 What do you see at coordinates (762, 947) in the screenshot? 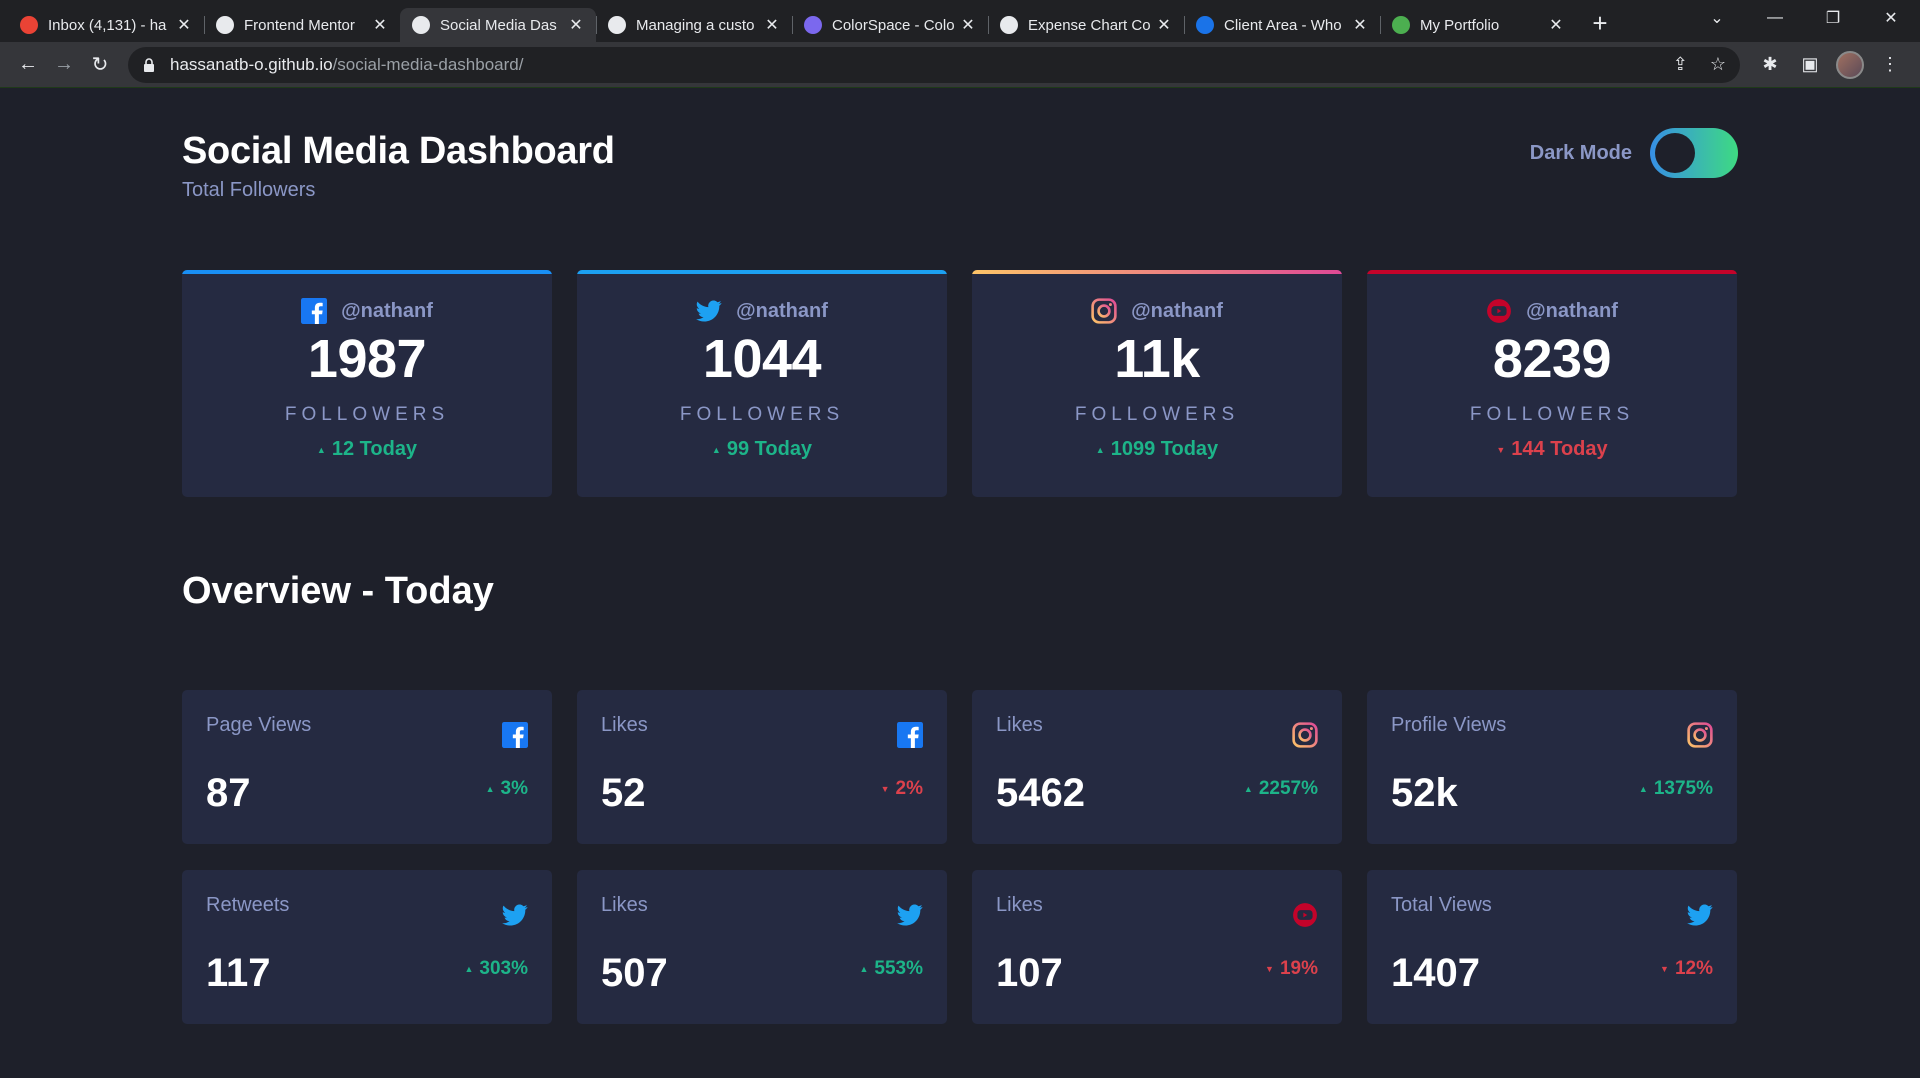
I see `overview-card: Likes 507 ▲ 553%` at bounding box center [762, 947].